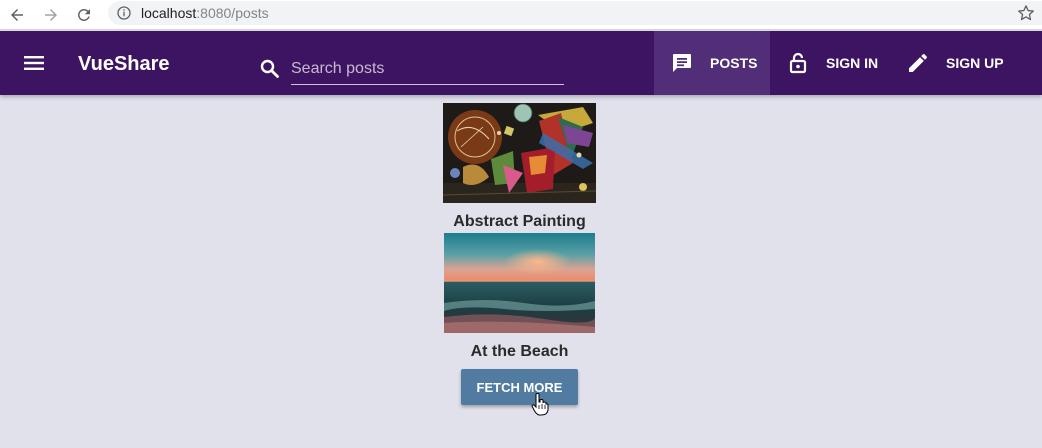 This screenshot has width=1042, height=448. I want to click on url-host: localhost, so click(169, 13).